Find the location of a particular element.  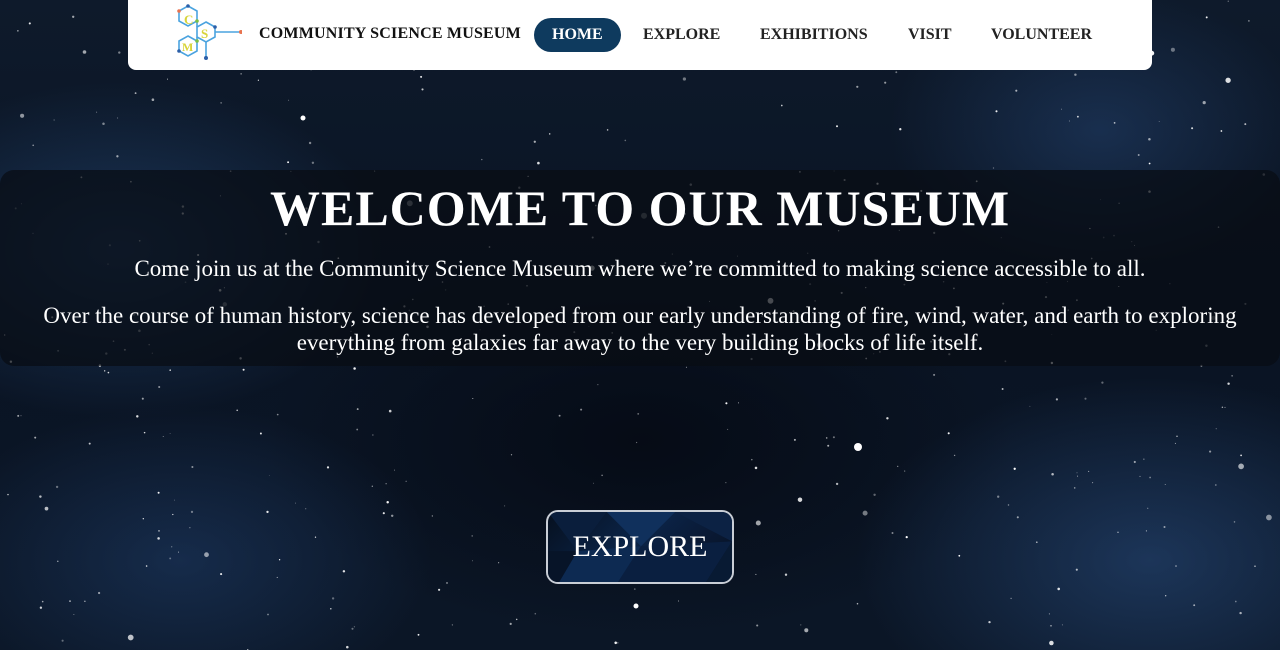

nav-visit: VISIT is located at coordinates (930, 35).